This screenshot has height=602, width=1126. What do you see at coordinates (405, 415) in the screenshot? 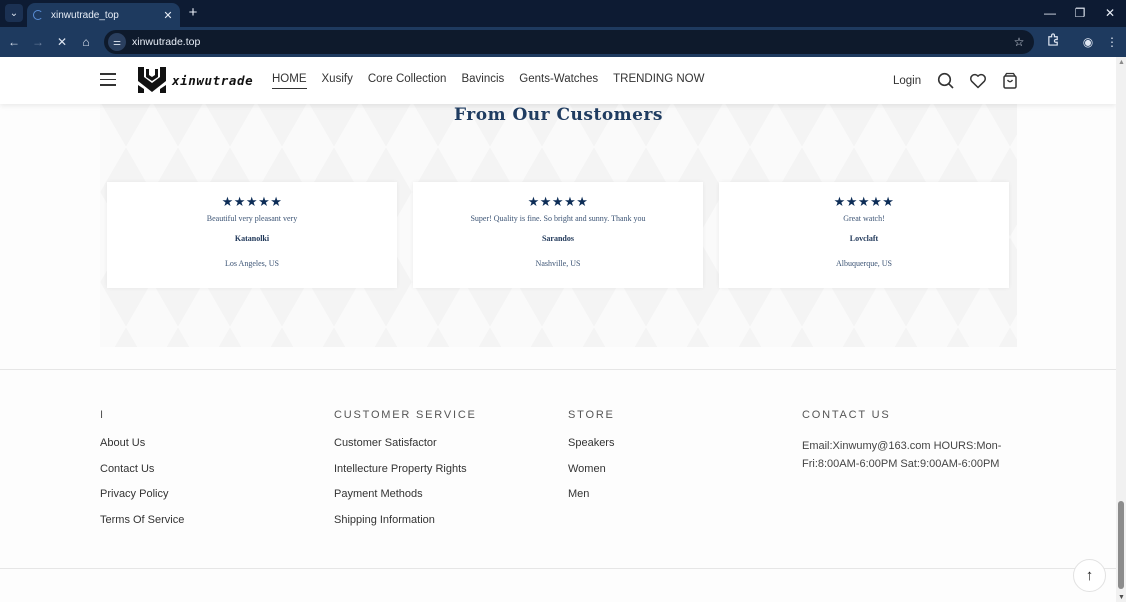
I see `footer-heading: CUSTOMER SERVICE` at bounding box center [405, 415].